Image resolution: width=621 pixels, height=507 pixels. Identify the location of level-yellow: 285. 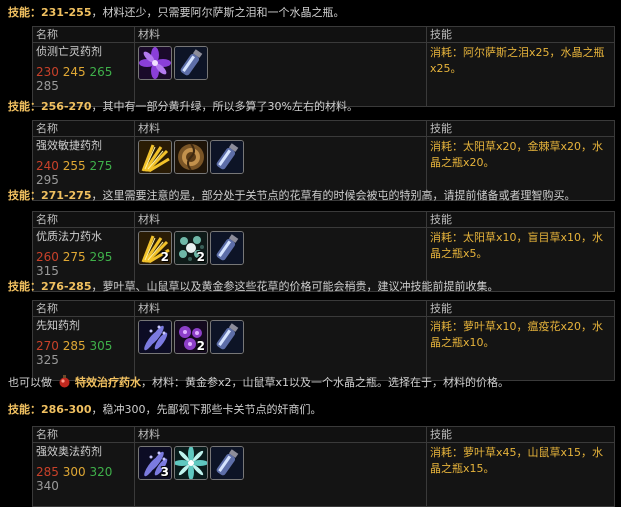
(74, 346).